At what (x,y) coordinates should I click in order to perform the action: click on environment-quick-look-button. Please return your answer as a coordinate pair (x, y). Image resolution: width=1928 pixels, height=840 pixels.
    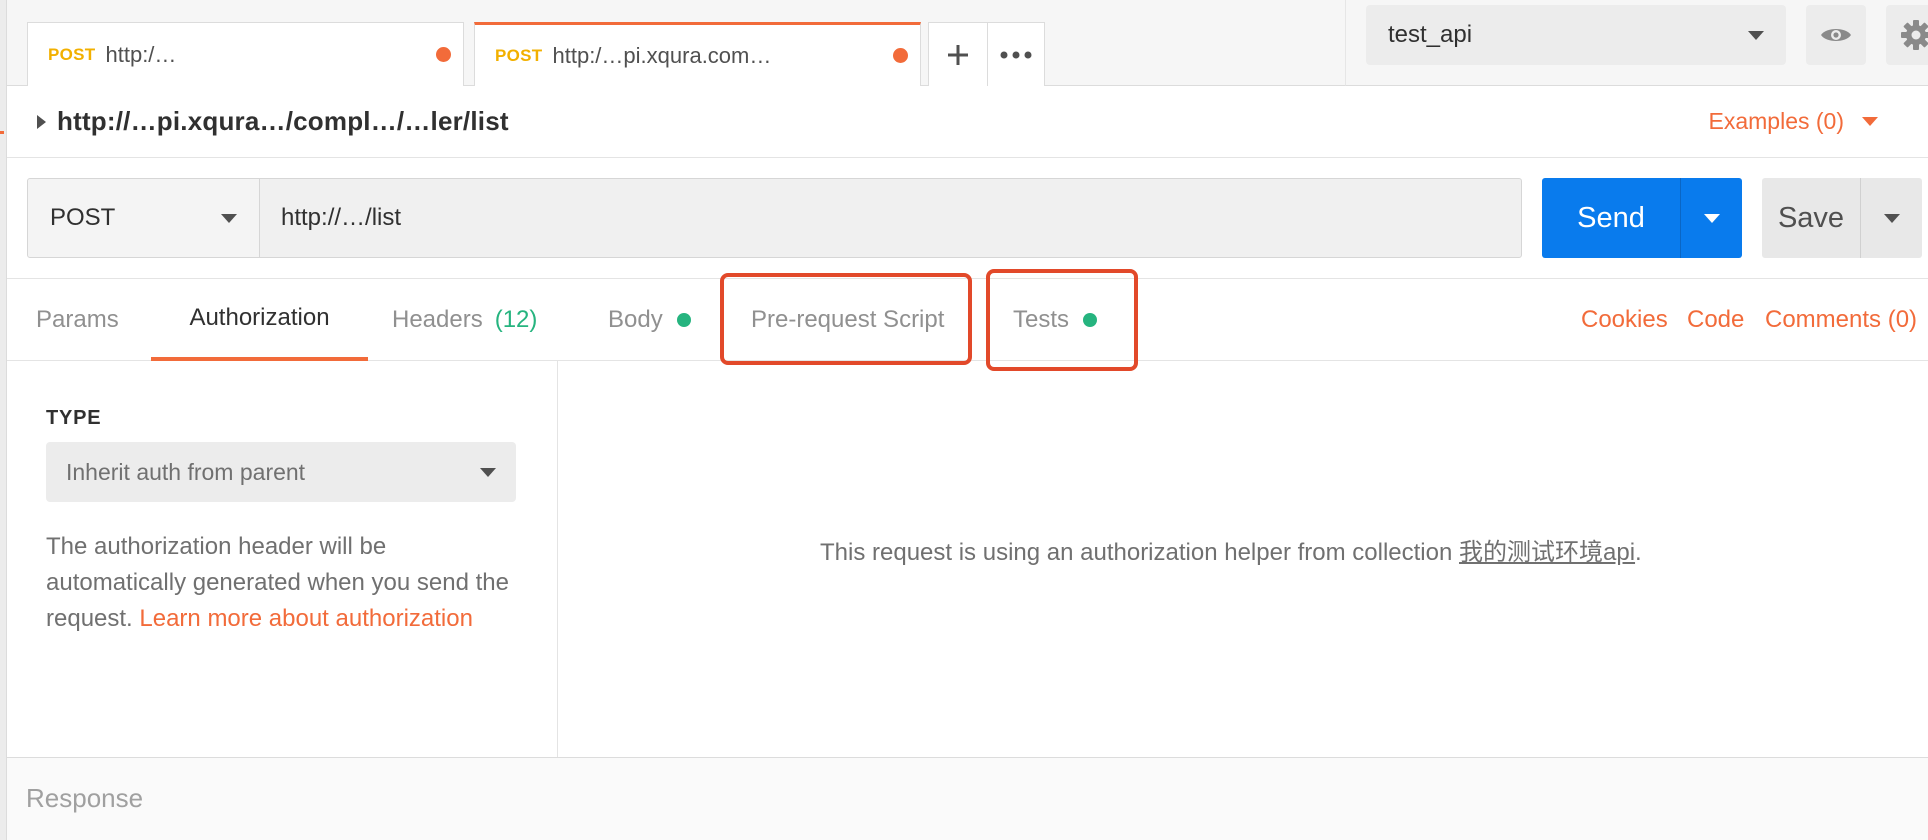
    Looking at the image, I should click on (1836, 35).